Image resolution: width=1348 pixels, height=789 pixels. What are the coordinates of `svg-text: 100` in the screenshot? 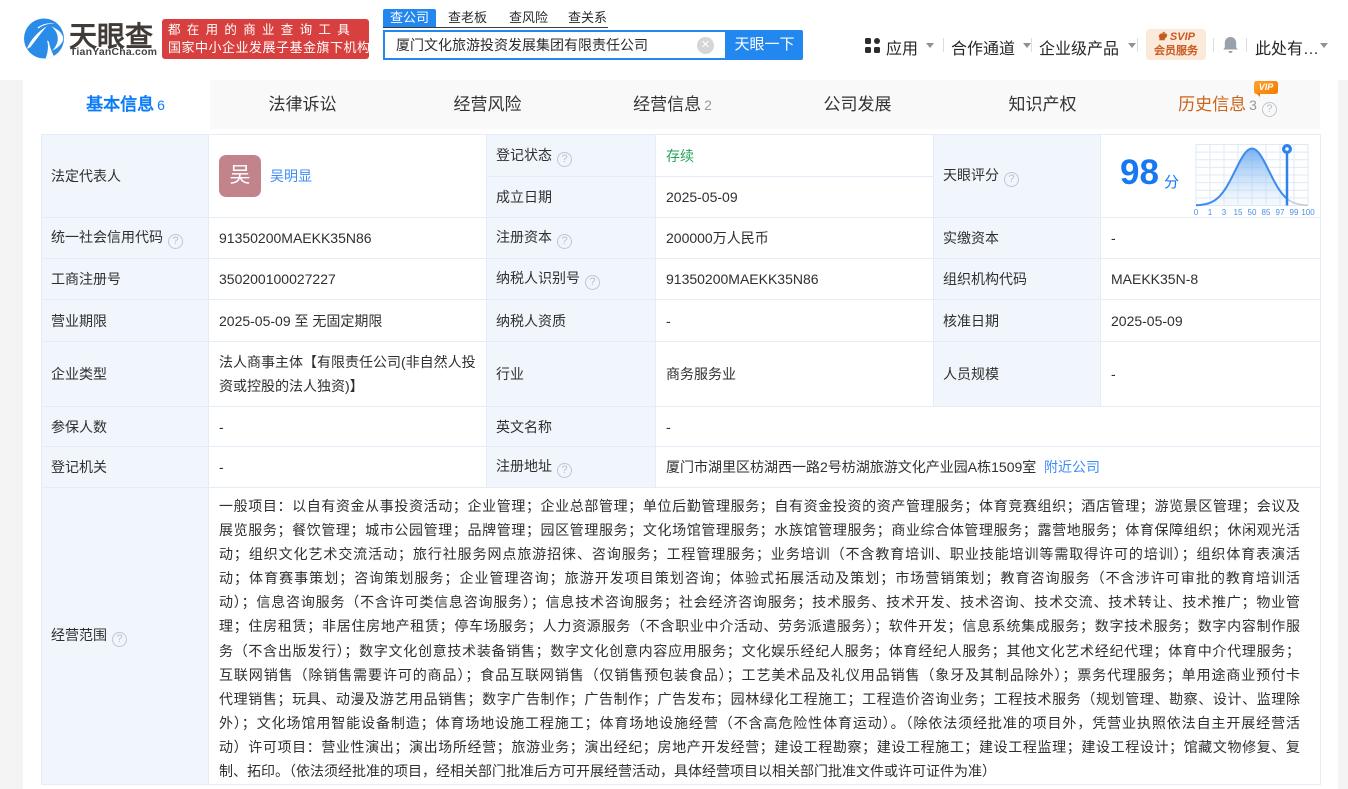 It's located at (1308, 212).